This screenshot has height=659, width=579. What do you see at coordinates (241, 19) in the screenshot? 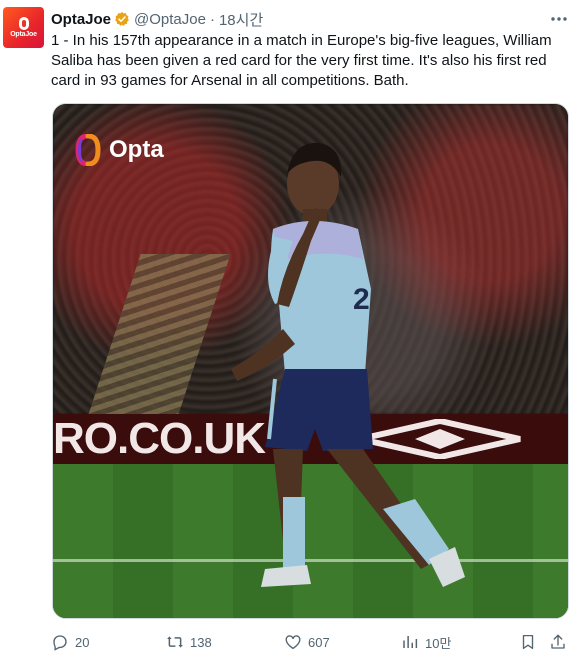
I see `timestamp: 18시간` at bounding box center [241, 19].